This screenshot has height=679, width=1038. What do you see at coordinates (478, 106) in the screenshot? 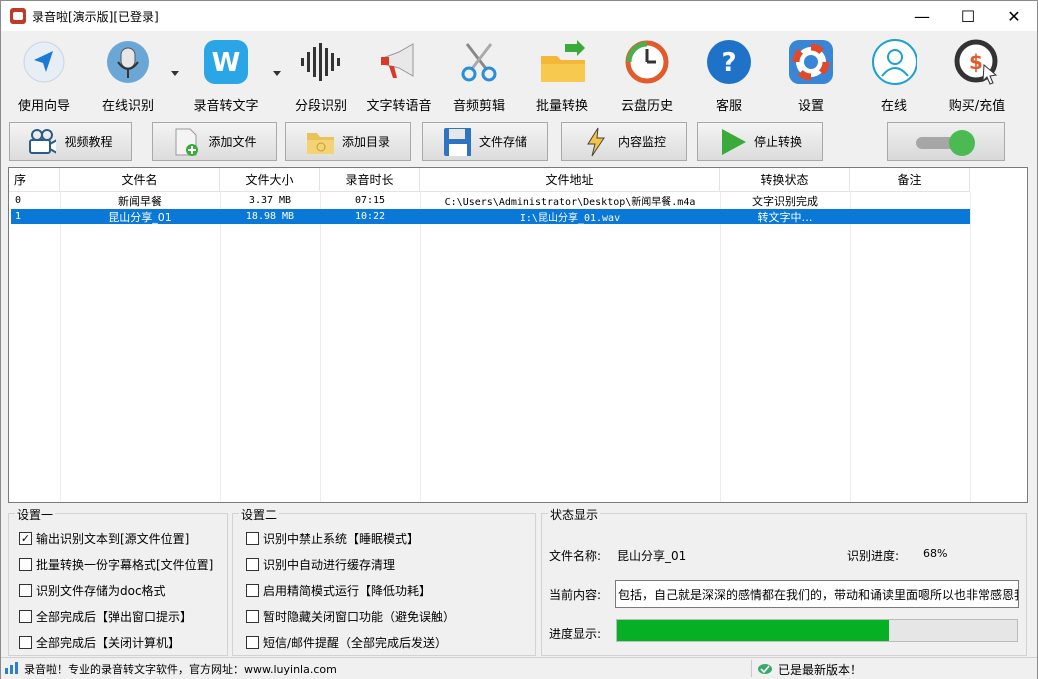
I see `toolbar-audio-edit-label: 音频剪辑` at bounding box center [478, 106].